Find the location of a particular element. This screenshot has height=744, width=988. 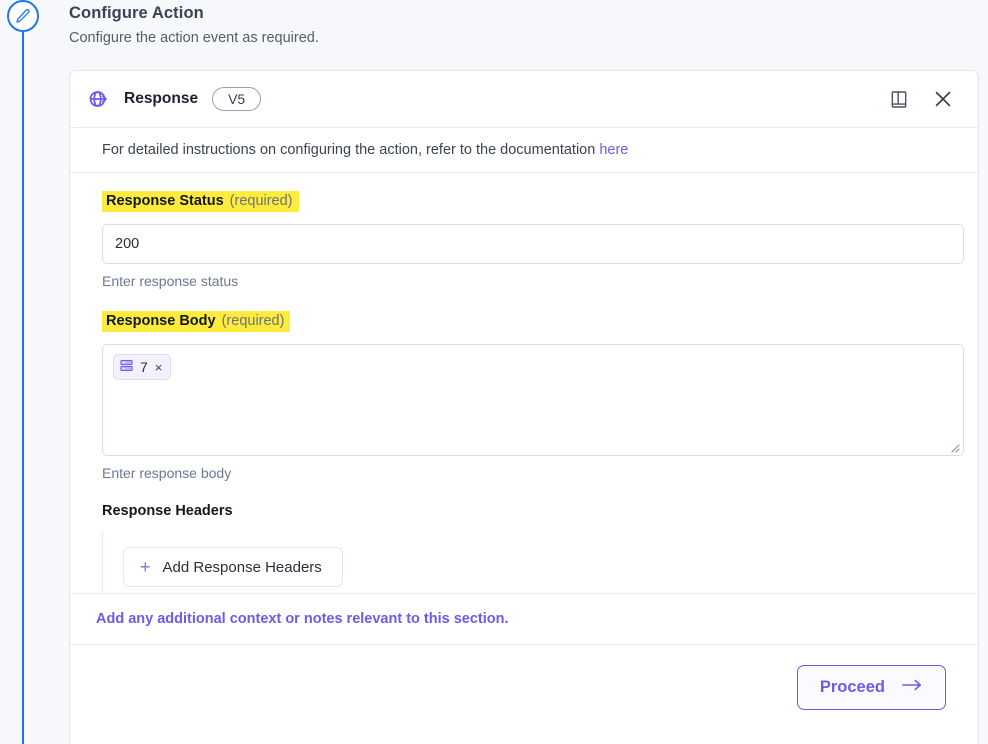

pencil-edit-icon is located at coordinates (23, 16).